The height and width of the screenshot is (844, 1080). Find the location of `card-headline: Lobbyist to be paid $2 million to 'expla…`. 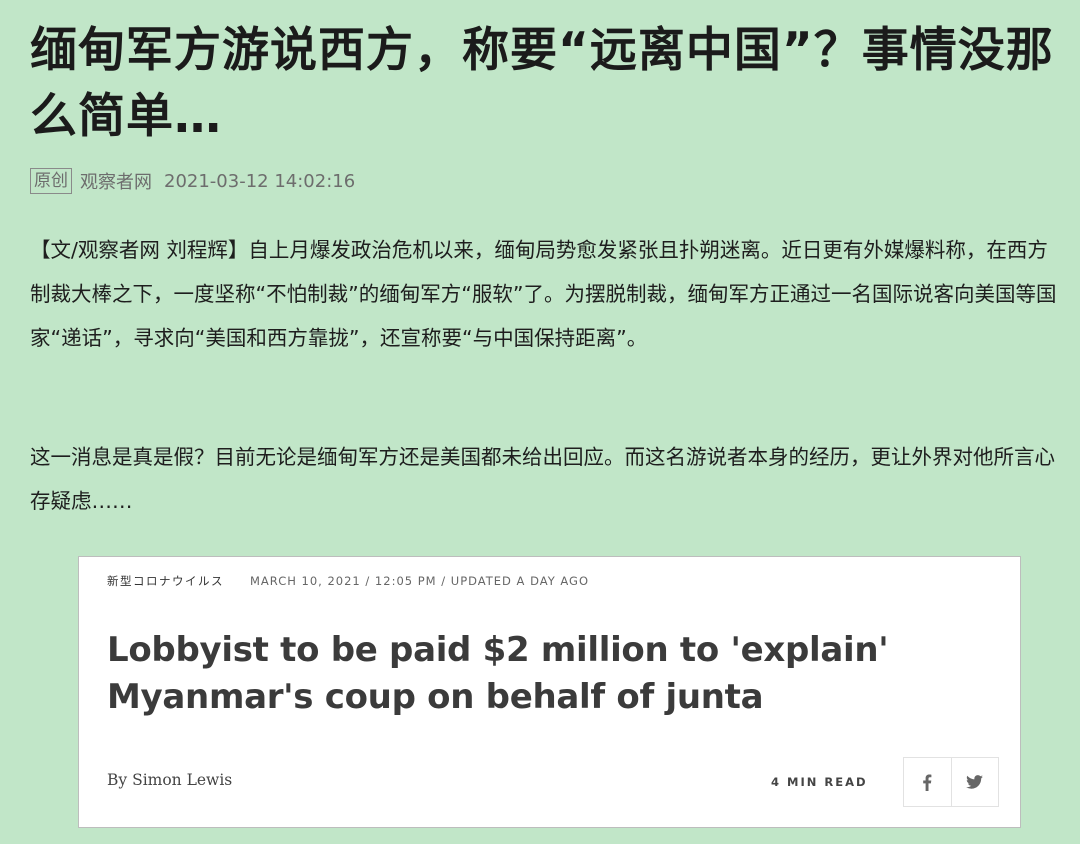

card-headline: Lobbyist to be paid $2 million to 'expla… is located at coordinates (498, 673).